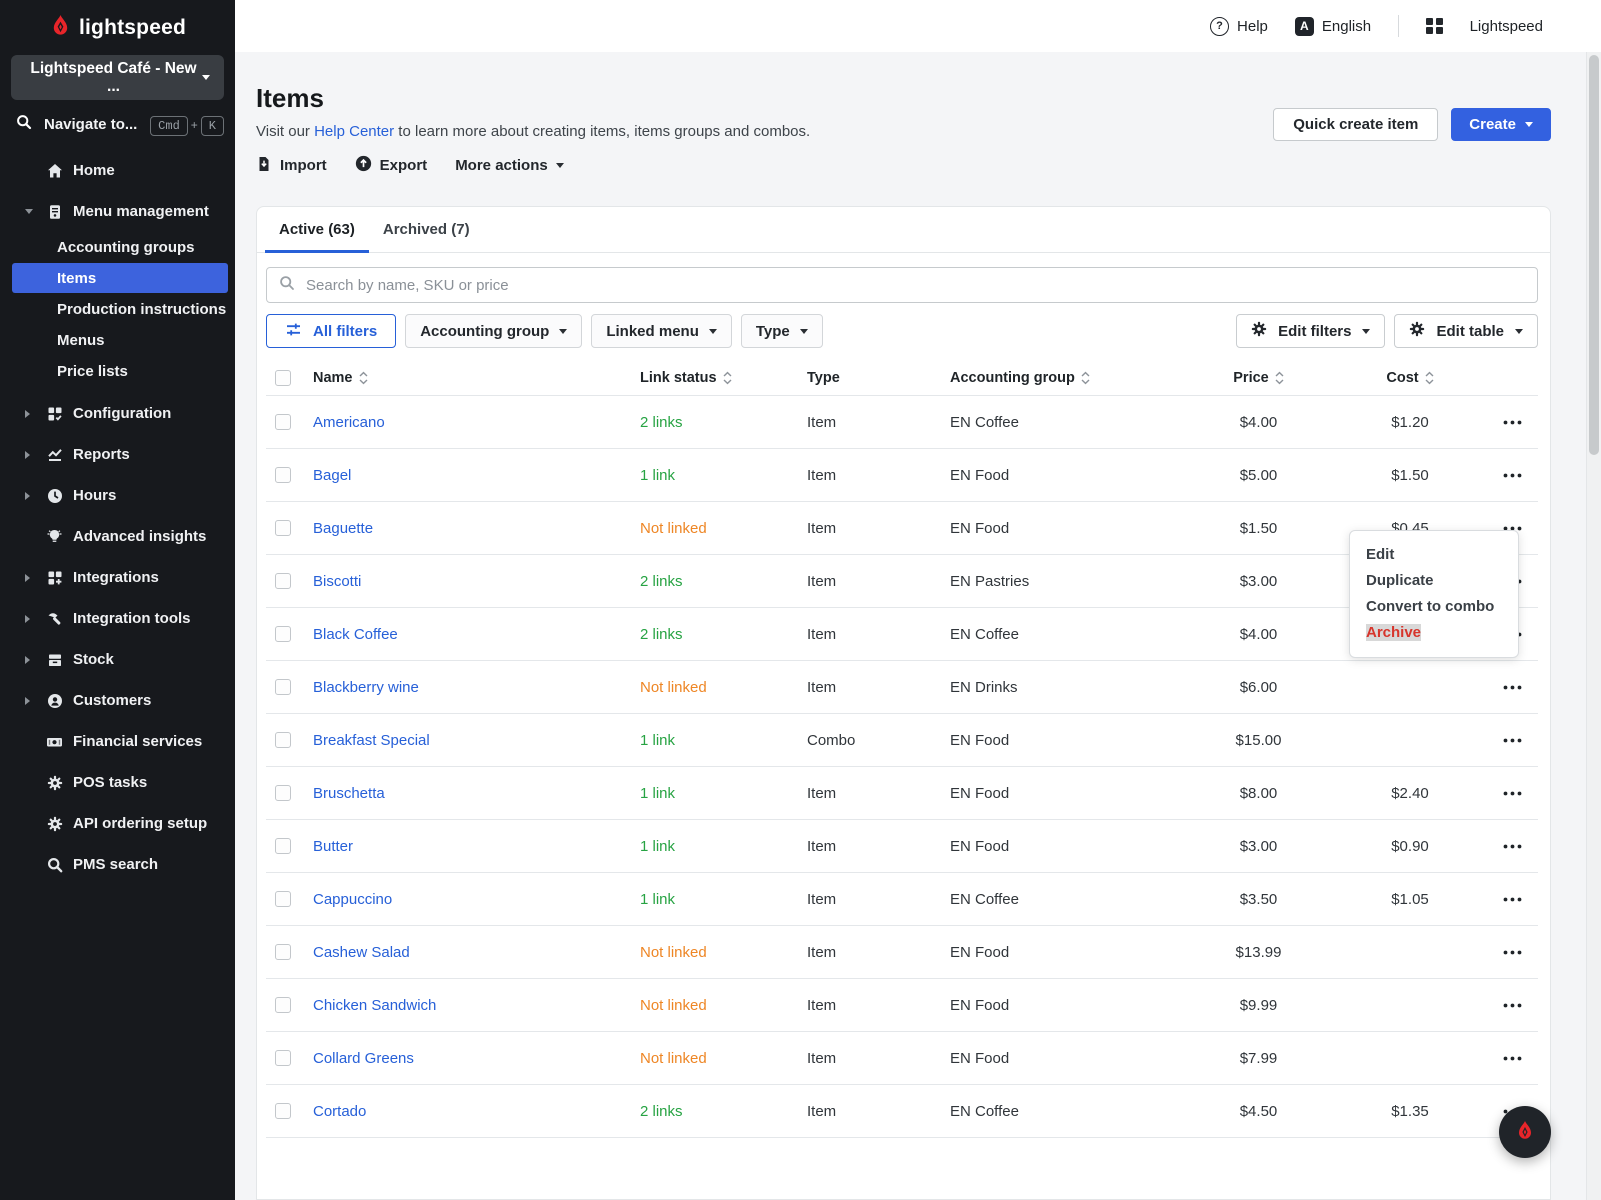  I want to click on item-name-link: Baguette, so click(343, 528).